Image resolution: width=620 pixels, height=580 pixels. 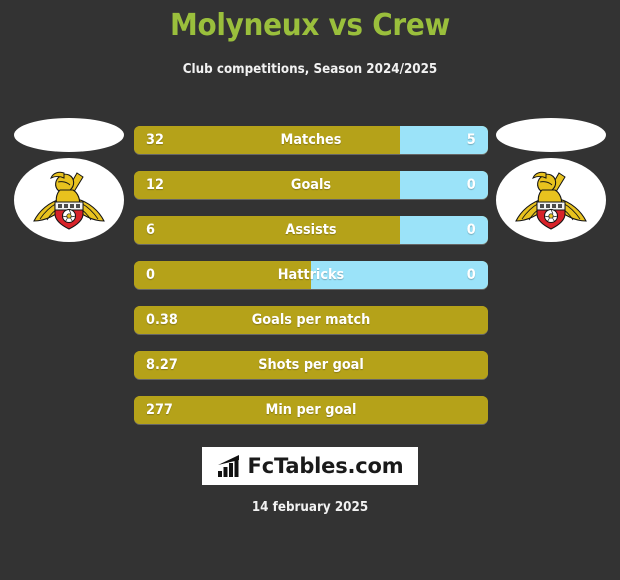 I want to click on stat-row: 0 Hattricks 0, so click(x=311, y=275).